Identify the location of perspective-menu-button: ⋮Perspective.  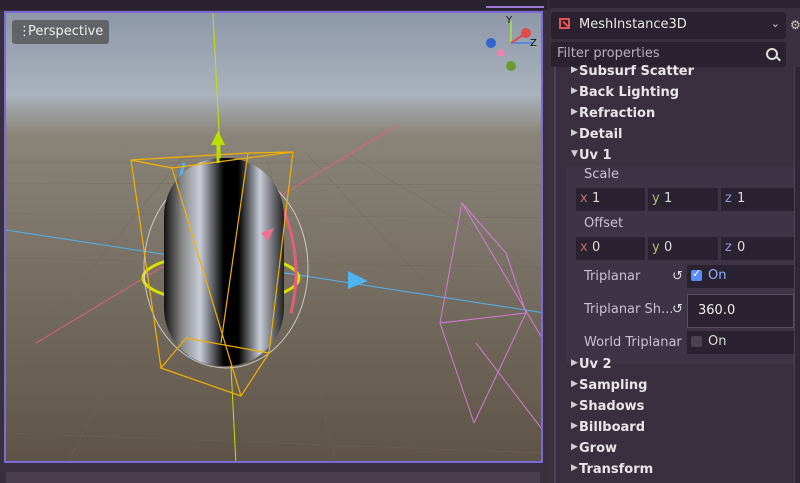
(61, 32).